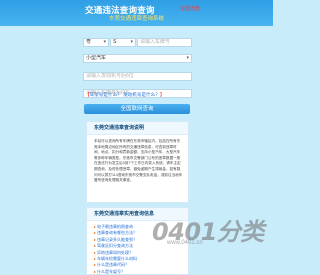  I want to click on page-header: 交通违法查询查询 全国通查 东莞交通违章查询系统, so click(136, 13).